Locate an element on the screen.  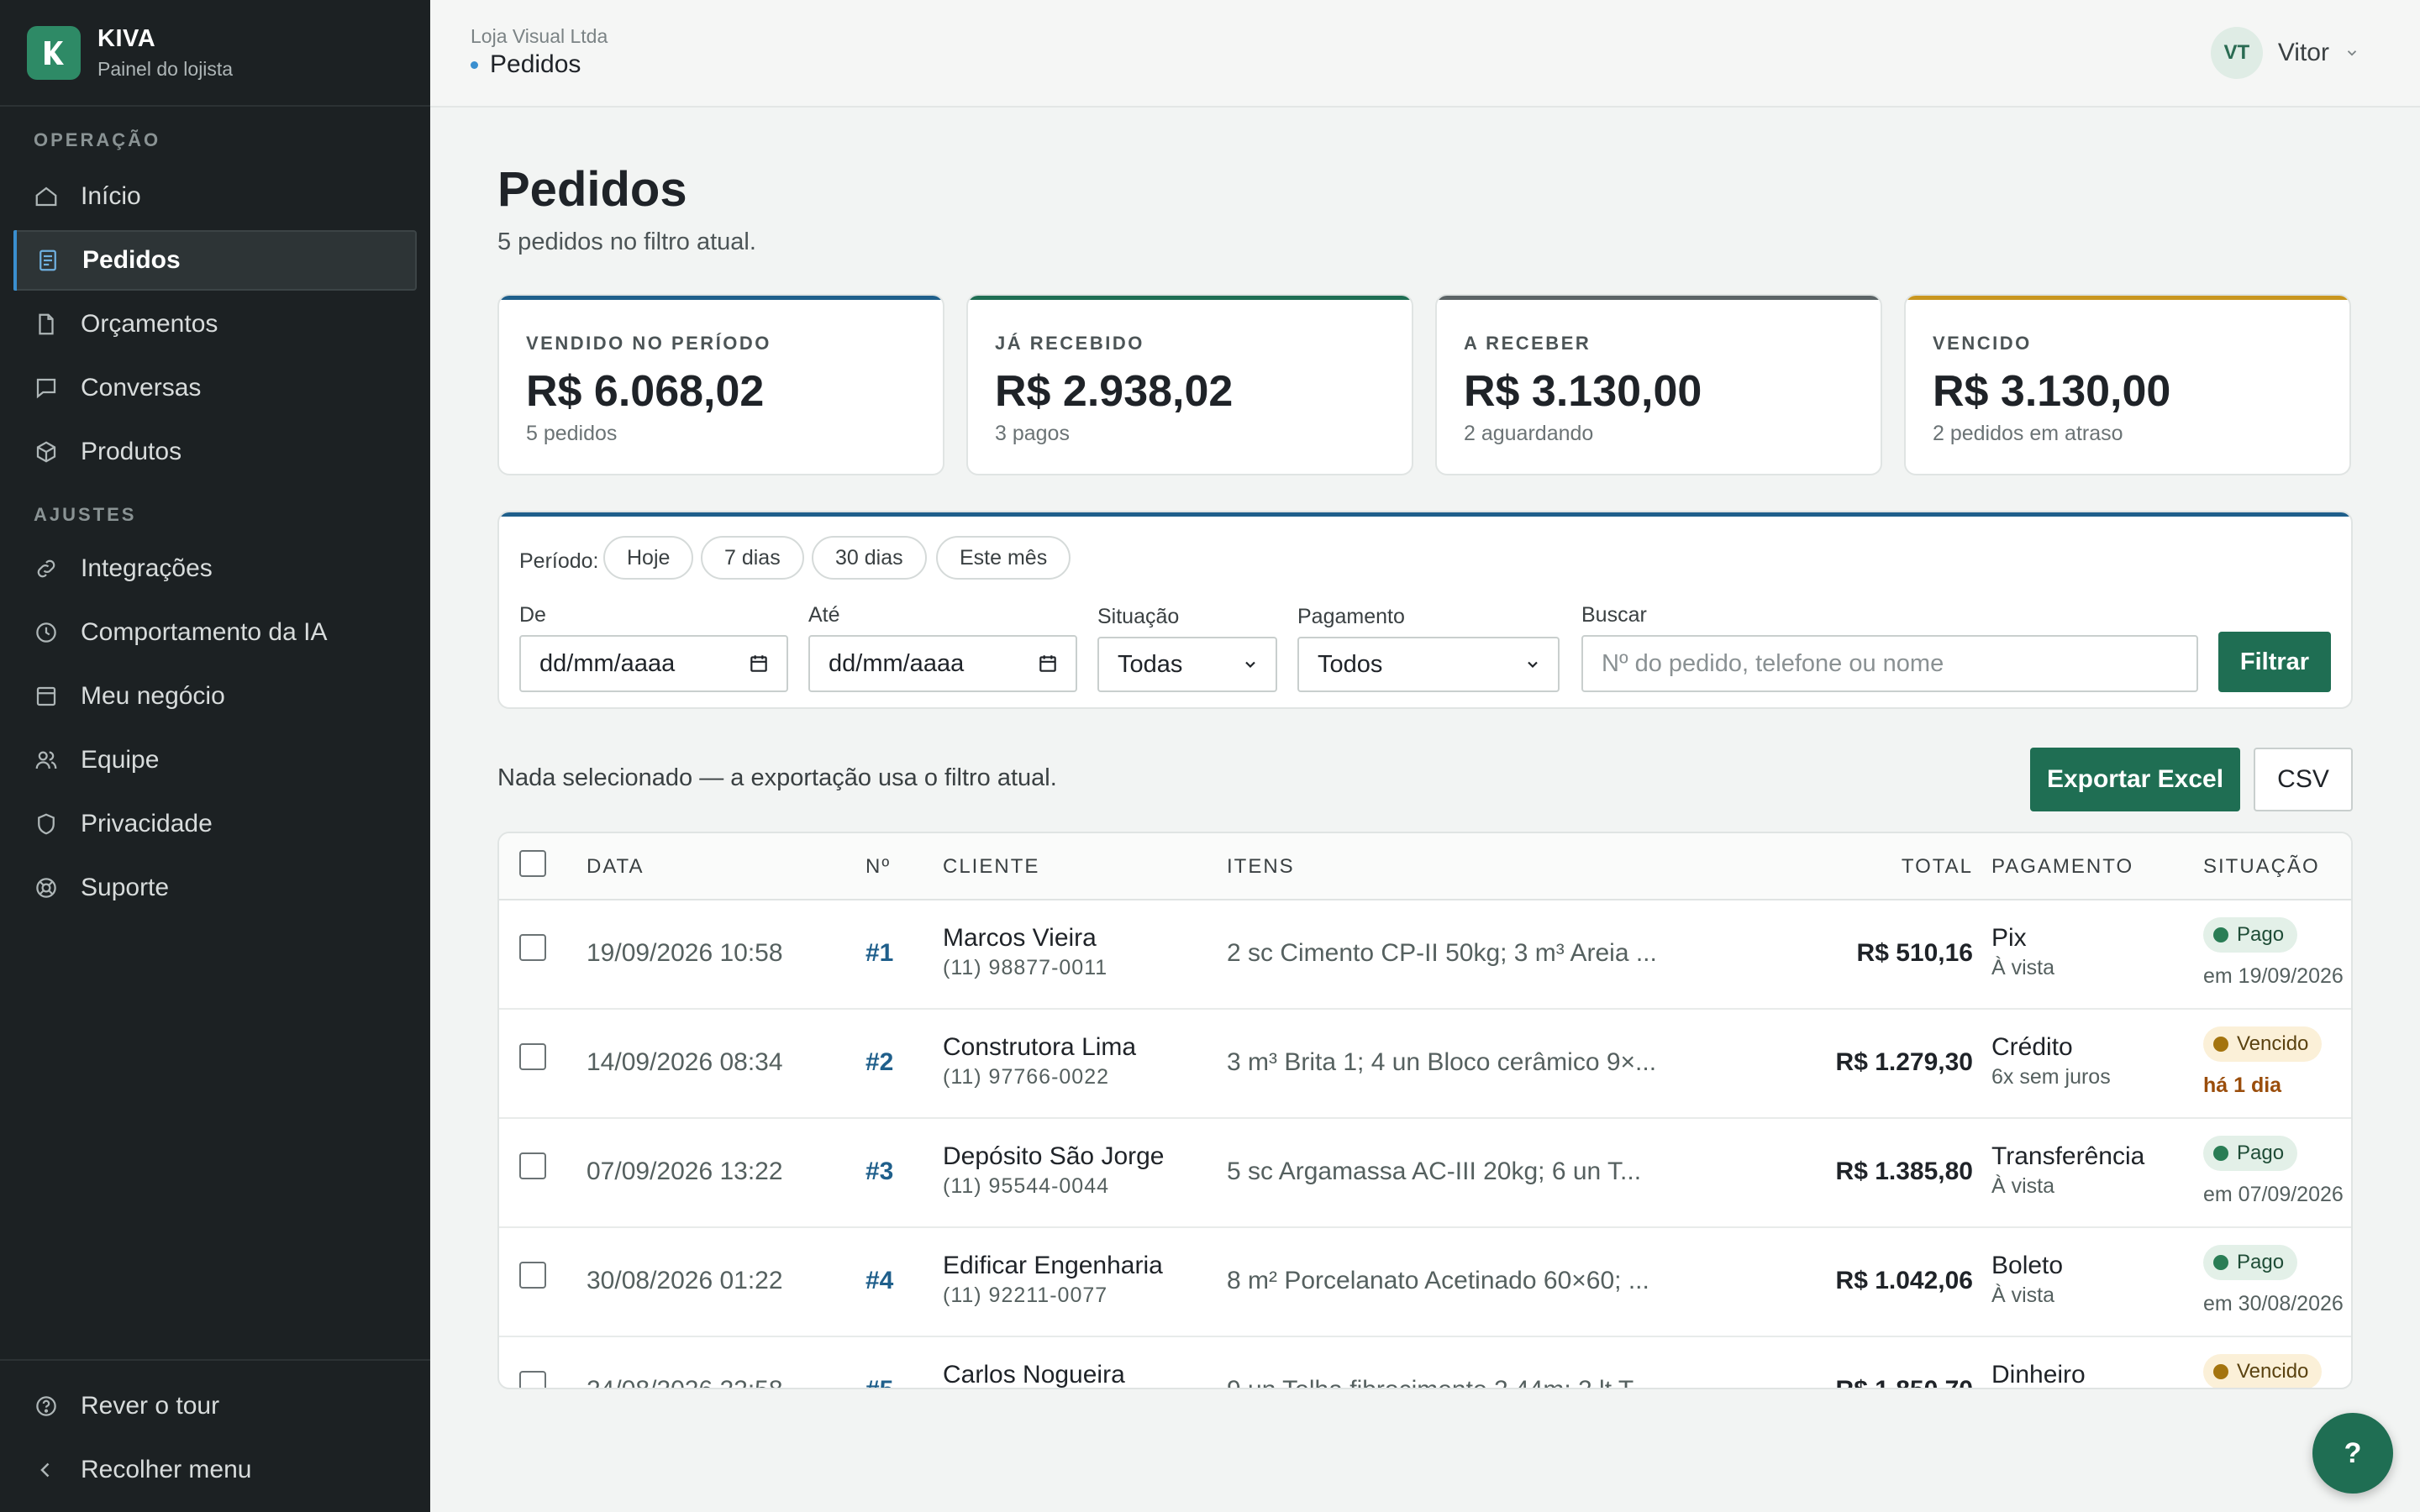
sidebar-item-suporte: Suporte is located at coordinates (215, 888).